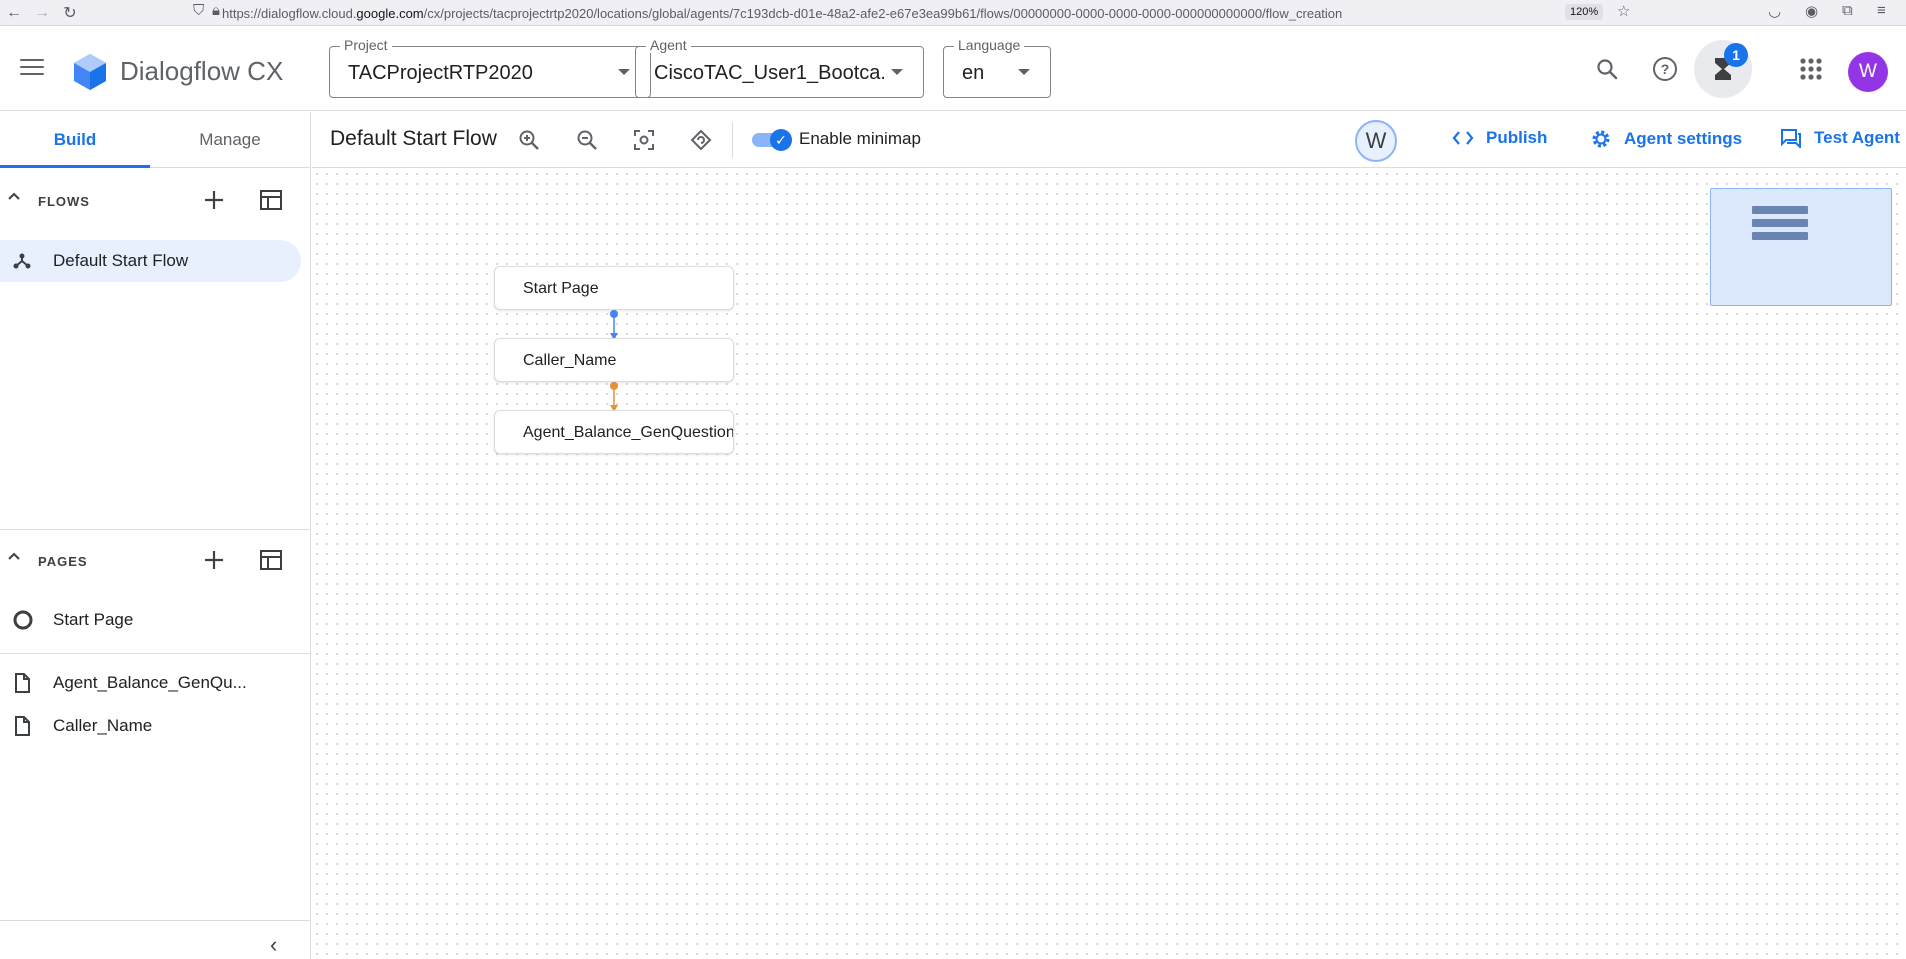 This screenshot has width=1906, height=959. I want to click on language-select: Language en, so click(997, 67).